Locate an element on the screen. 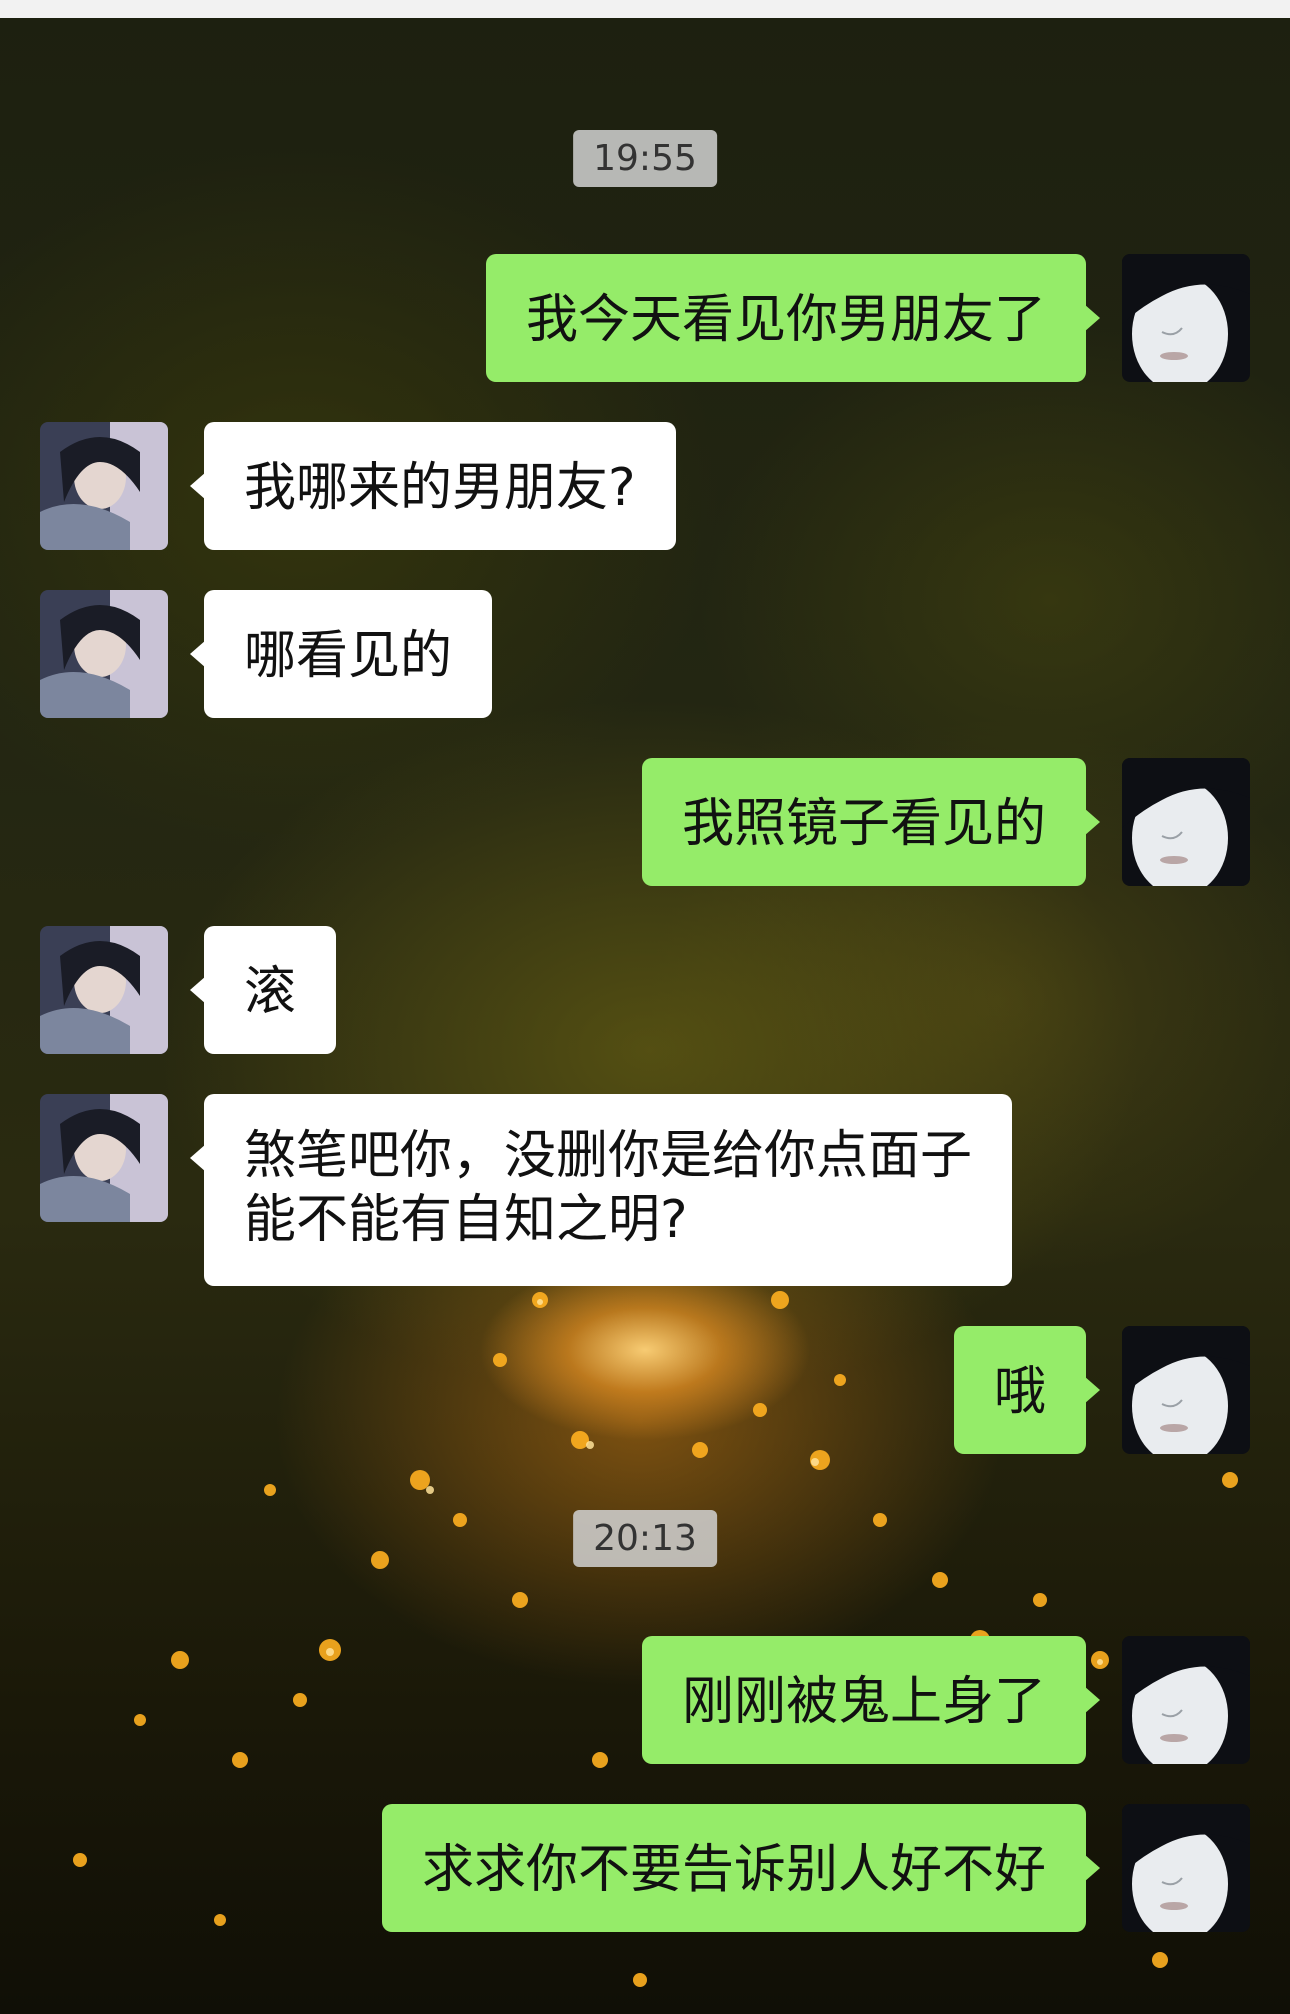  message-text: 刚刚被鬼上身了 is located at coordinates (863, 1702).